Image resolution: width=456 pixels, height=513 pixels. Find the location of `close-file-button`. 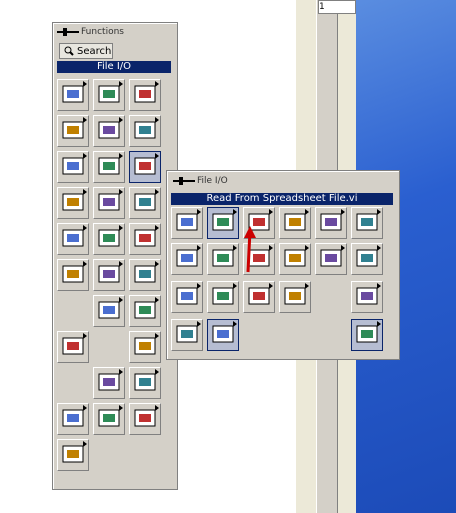

close-file-button is located at coordinates (367, 259).